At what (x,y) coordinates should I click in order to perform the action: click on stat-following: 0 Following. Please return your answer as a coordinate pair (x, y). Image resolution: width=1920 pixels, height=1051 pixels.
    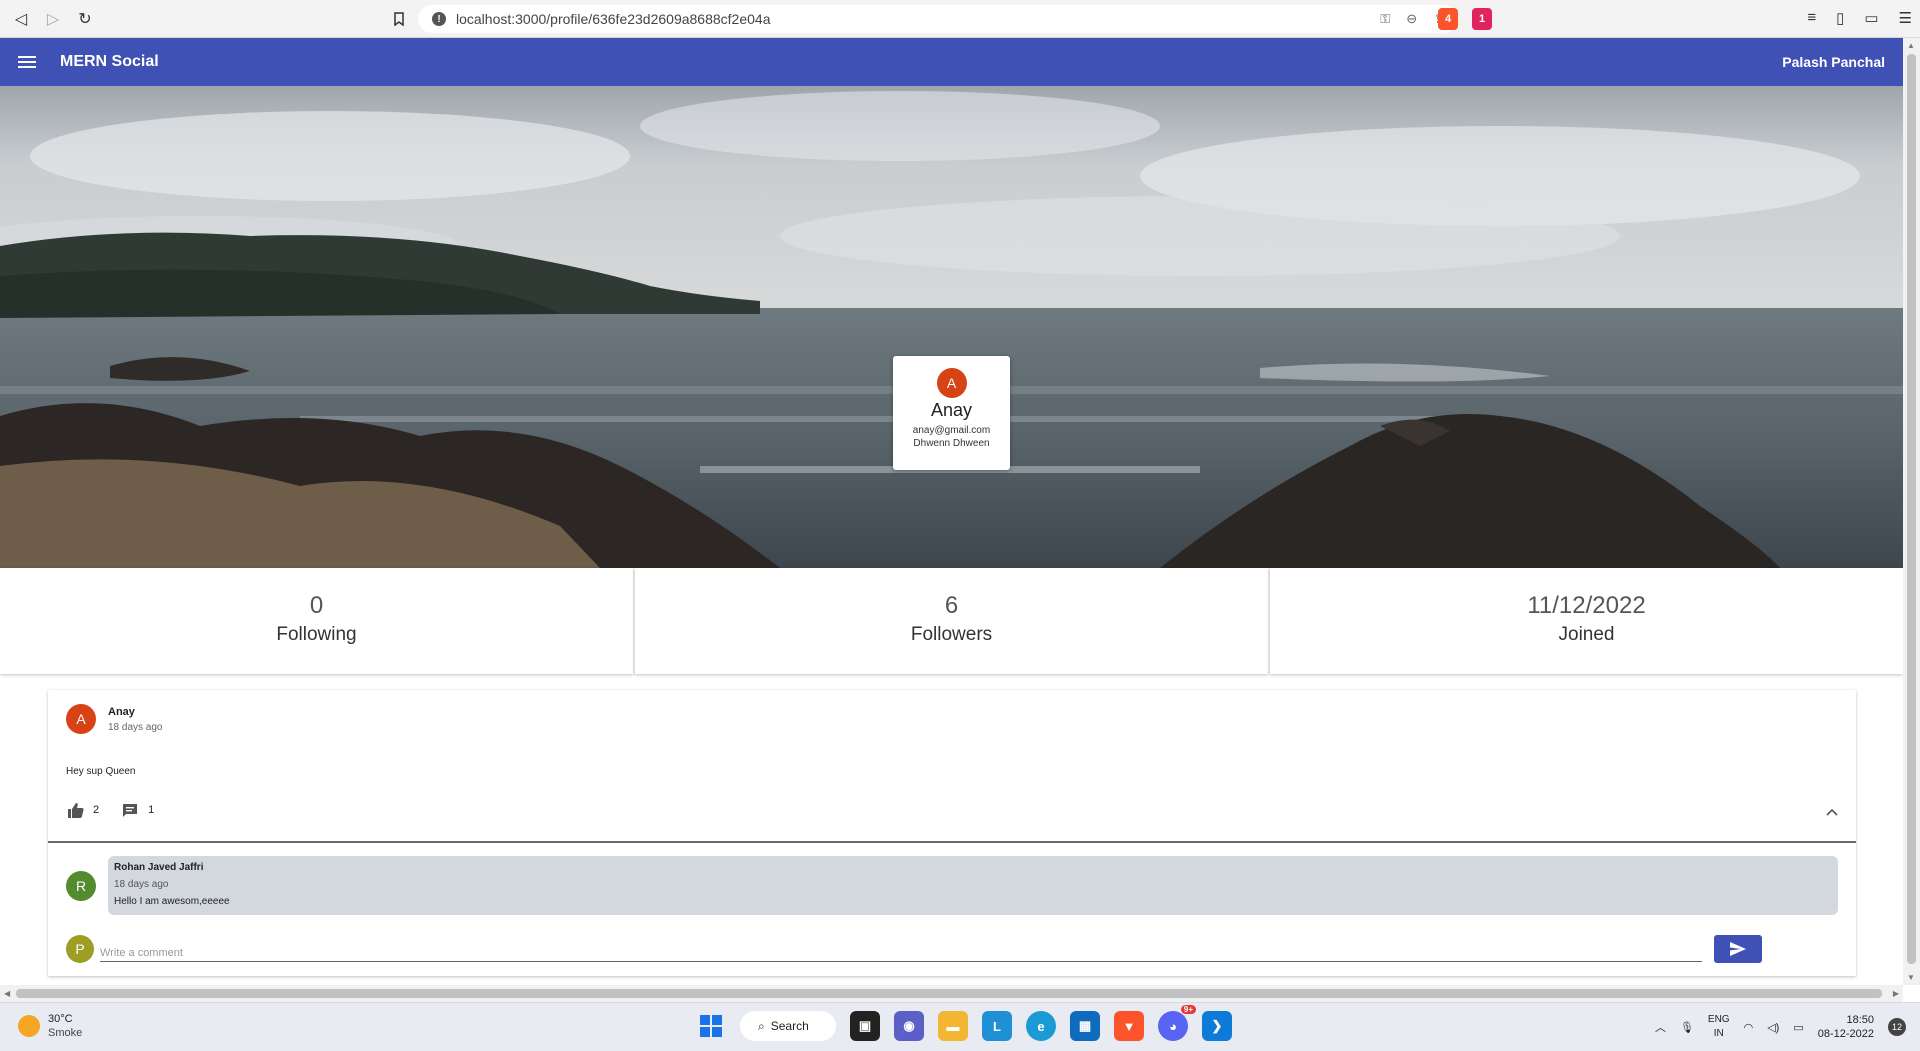
    Looking at the image, I should click on (316, 621).